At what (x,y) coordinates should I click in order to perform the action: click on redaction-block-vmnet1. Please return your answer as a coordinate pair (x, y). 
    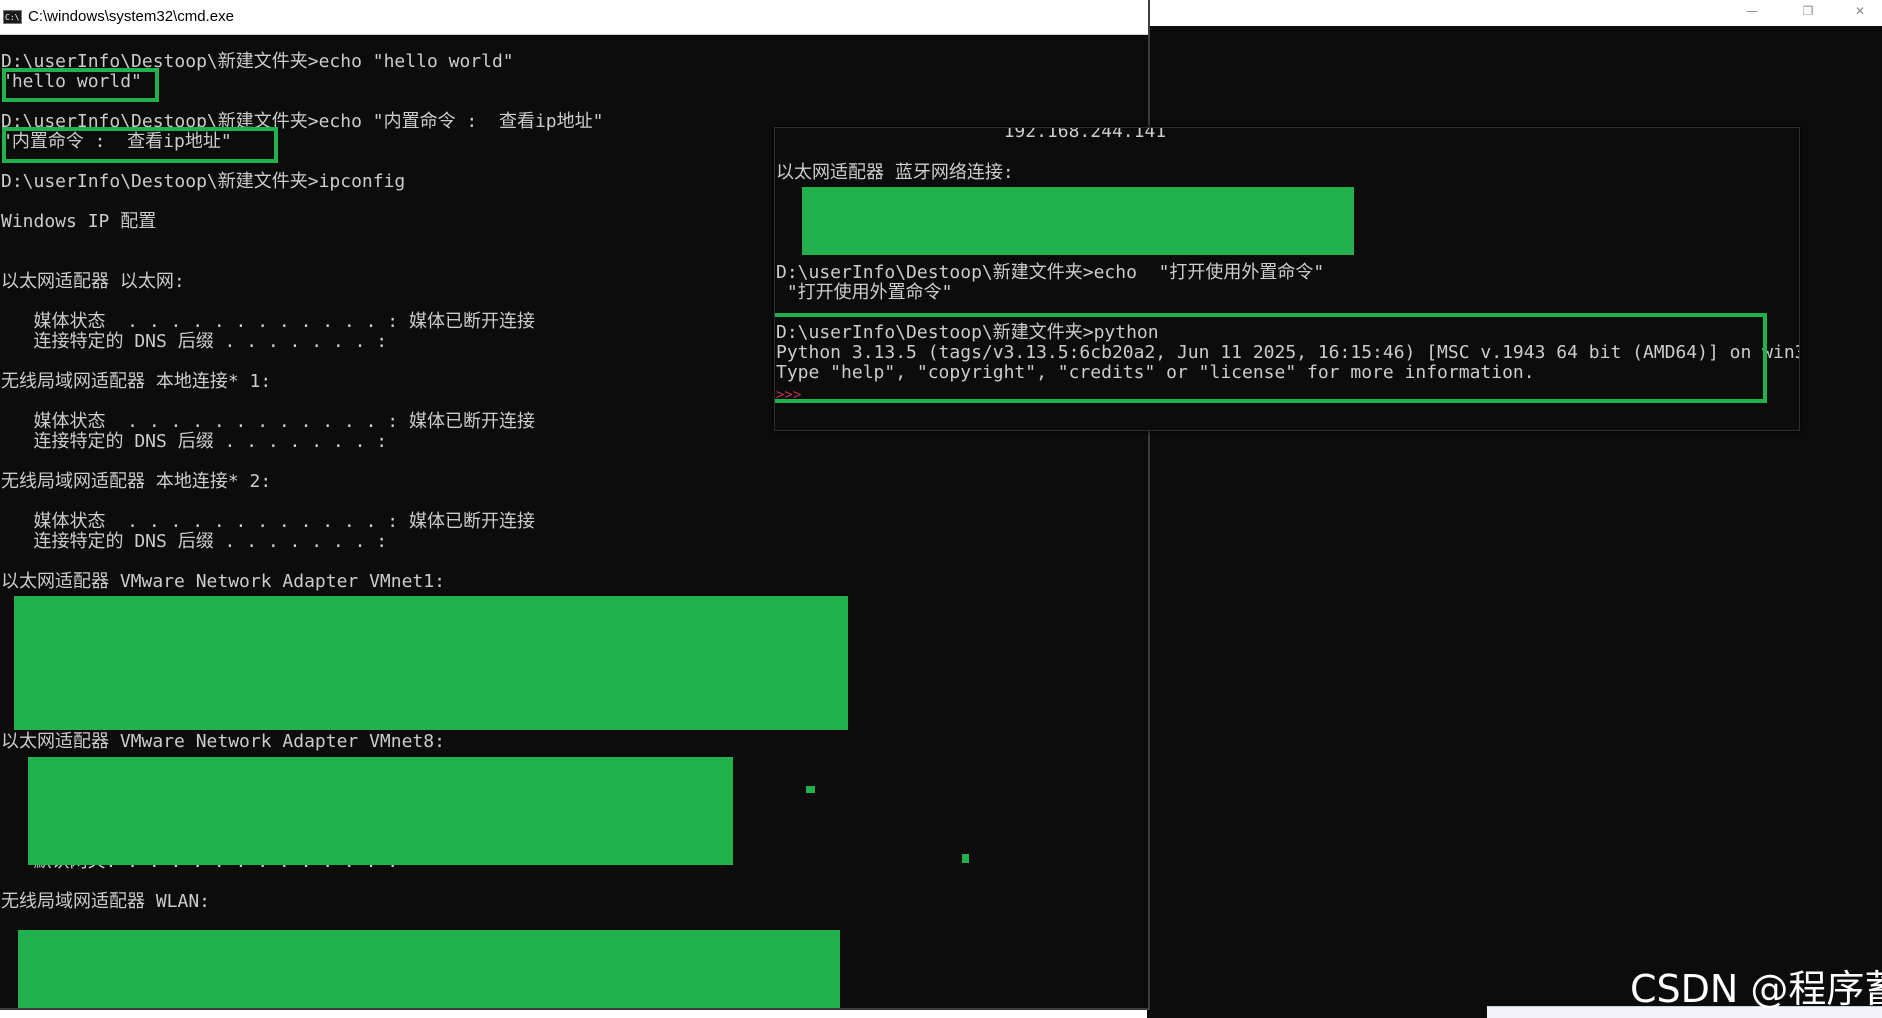
    Looking at the image, I should click on (431, 663).